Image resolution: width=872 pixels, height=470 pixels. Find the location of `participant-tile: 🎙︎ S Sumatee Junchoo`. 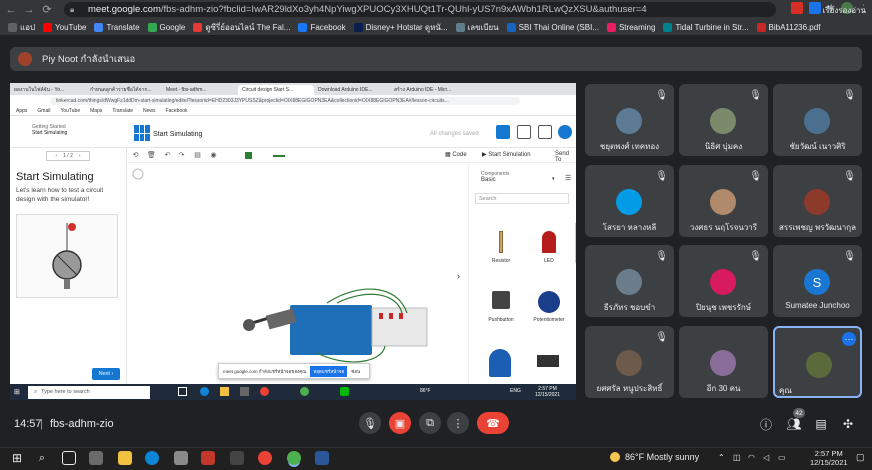

participant-tile: 🎙︎ S Sumatee Junchoo is located at coordinates (817, 281).